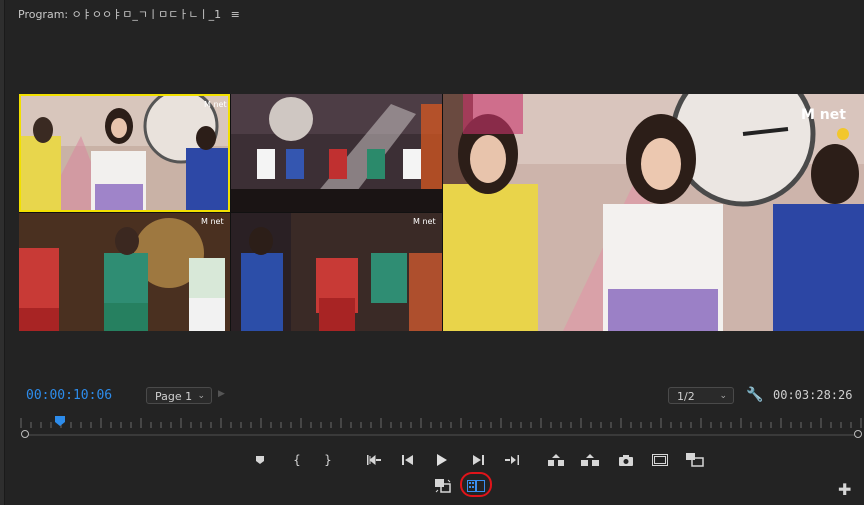 This screenshot has height=505, width=864. What do you see at coordinates (476, 484) in the screenshot?
I see `highlight-annotation` at bounding box center [476, 484].